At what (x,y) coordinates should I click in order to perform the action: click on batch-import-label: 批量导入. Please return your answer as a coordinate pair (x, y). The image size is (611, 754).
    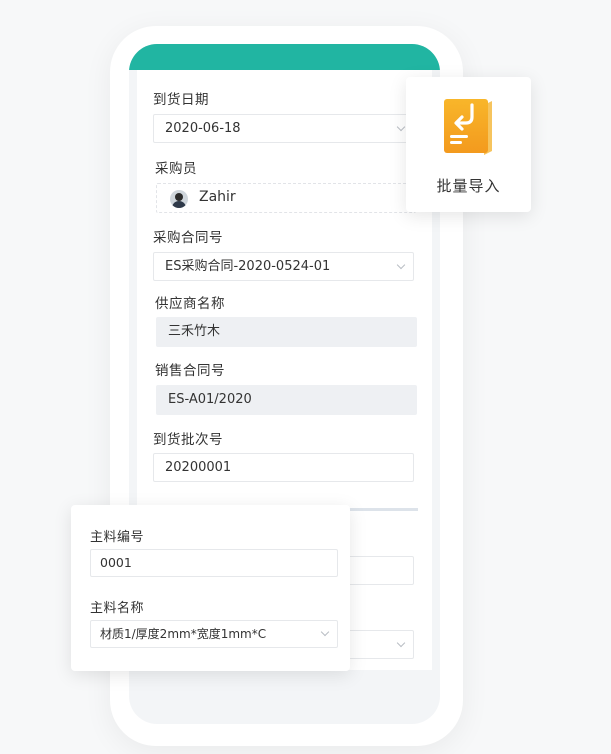
    Looking at the image, I should click on (468, 186).